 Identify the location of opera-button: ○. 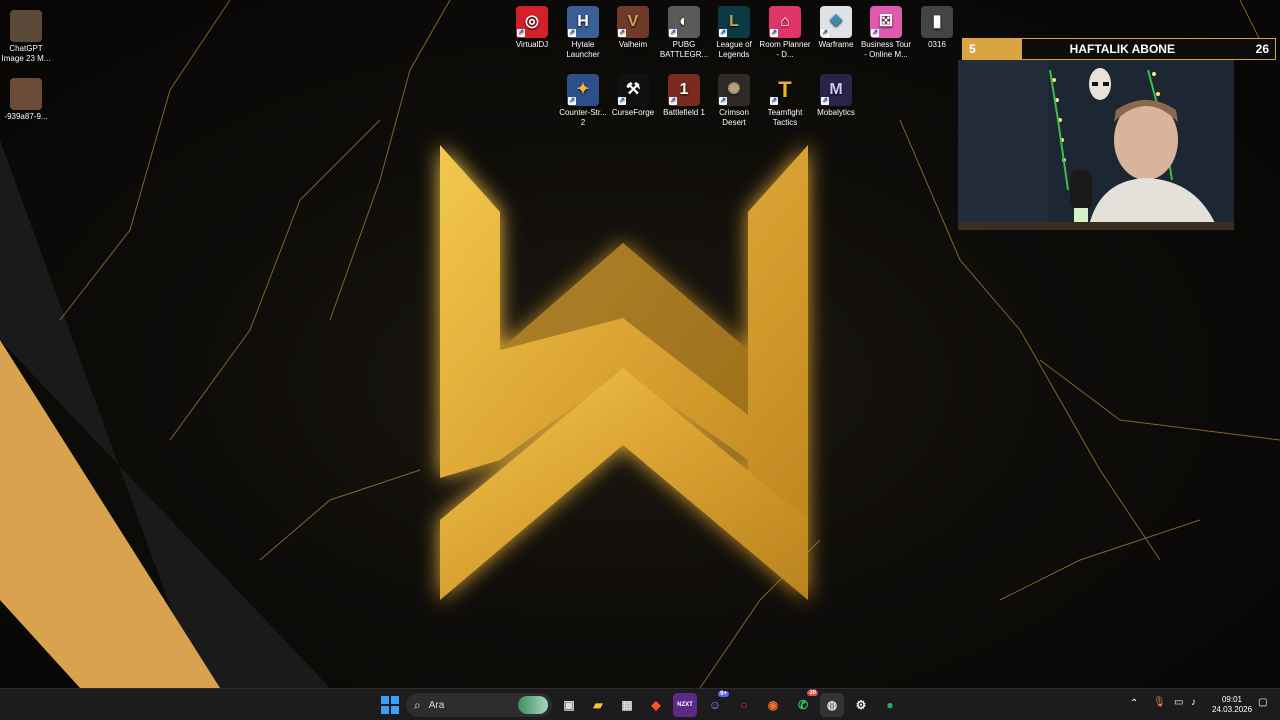
(744, 705).